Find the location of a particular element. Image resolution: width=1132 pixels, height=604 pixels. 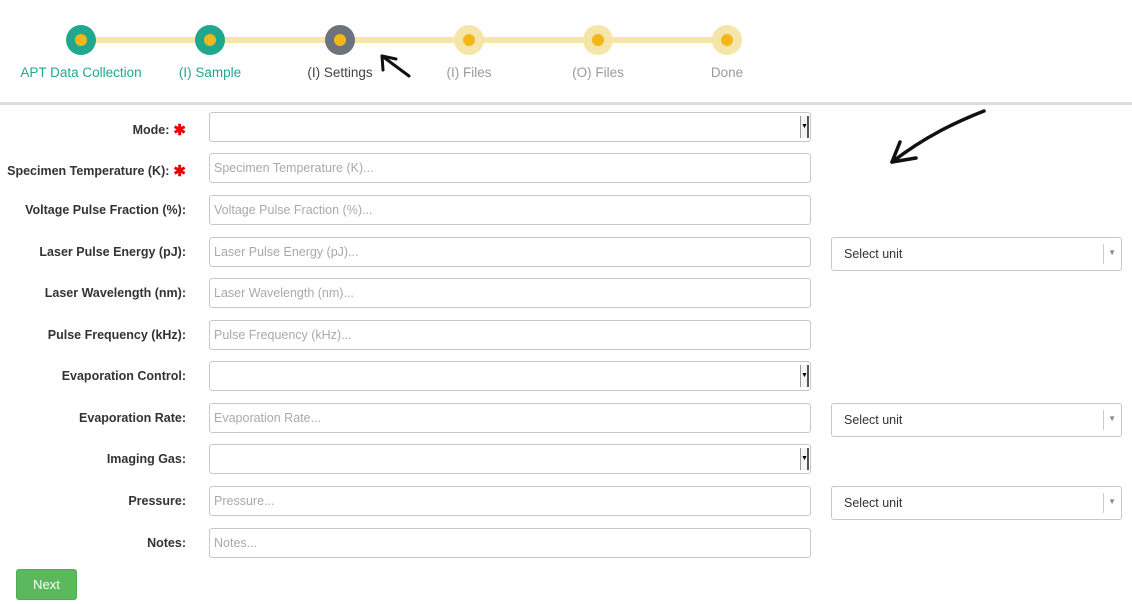

next-button: Next is located at coordinates (46, 584).